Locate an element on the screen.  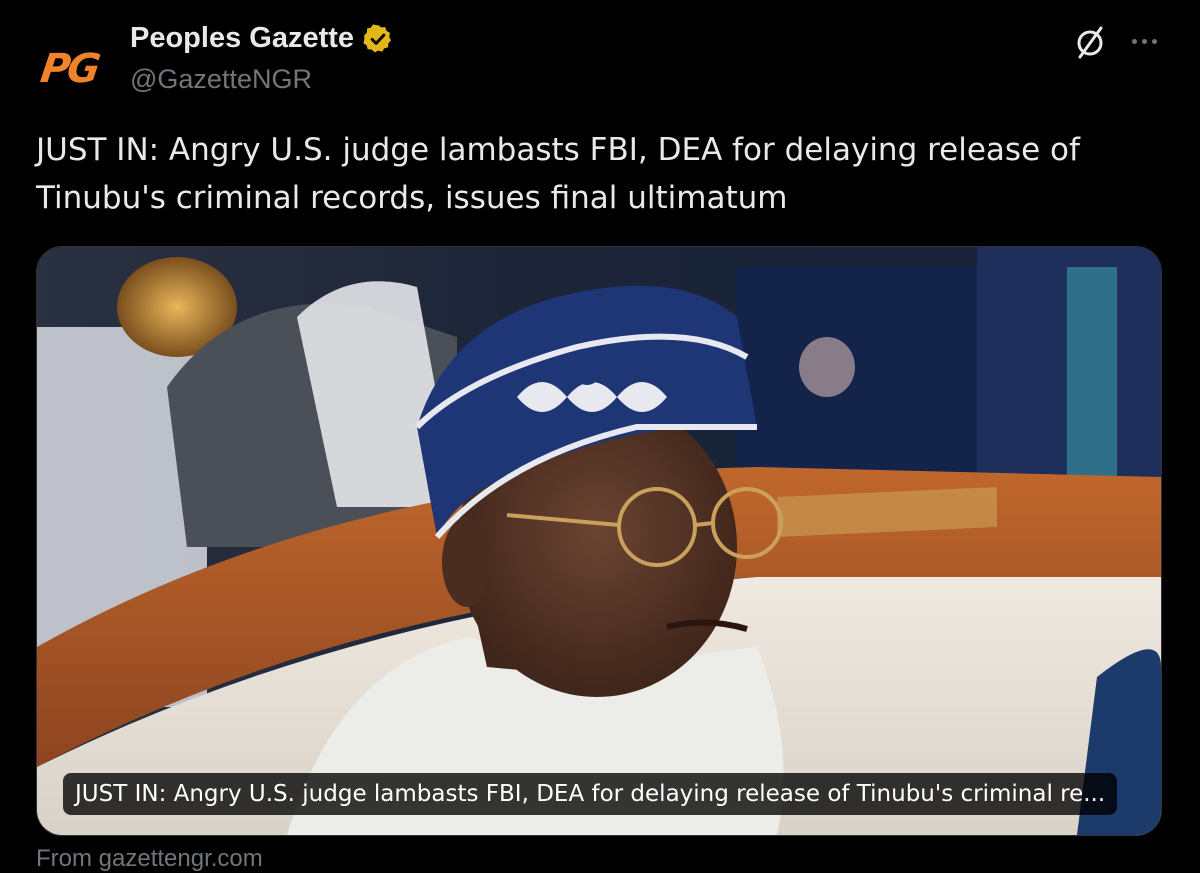
grok-icon is located at coordinates (1090, 42).